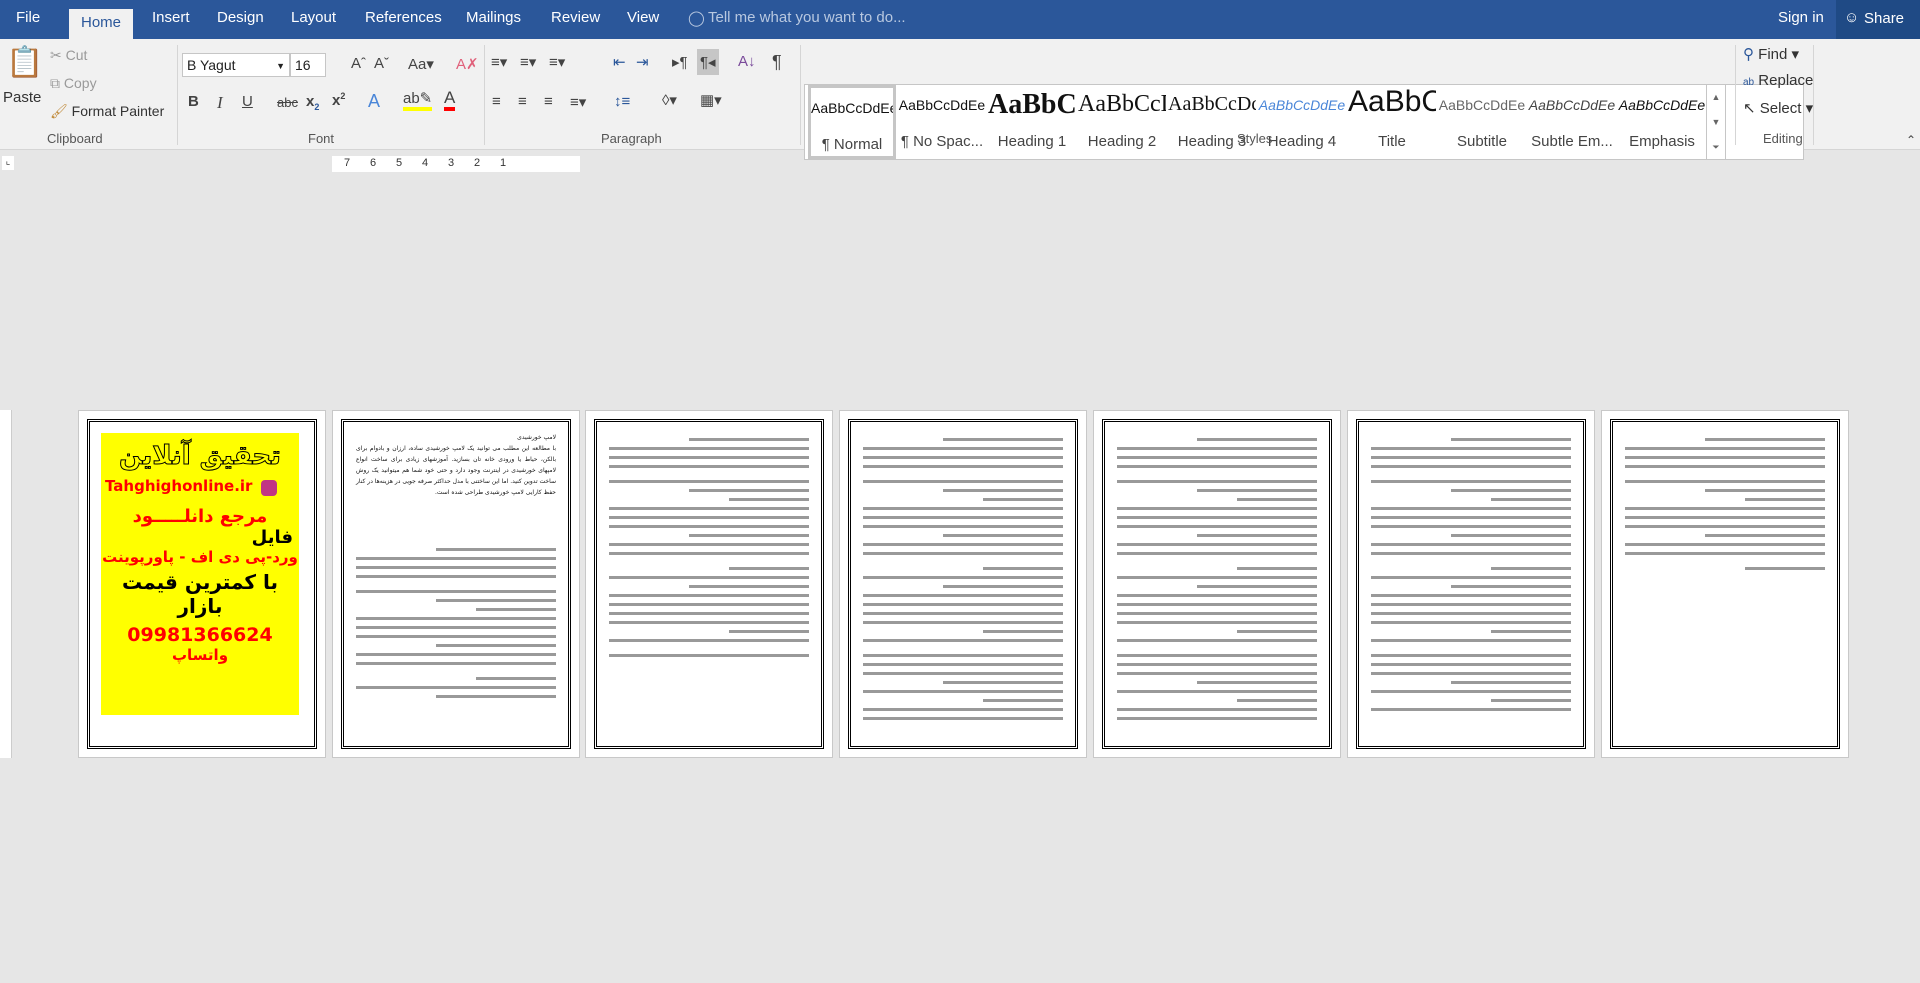 Image resolution: width=1920 pixels, height=983 pixels. What do you see at coordinates (22, 97) in the screenshot?
I see `paste-button: Paste` at bounding box center [22, 97].